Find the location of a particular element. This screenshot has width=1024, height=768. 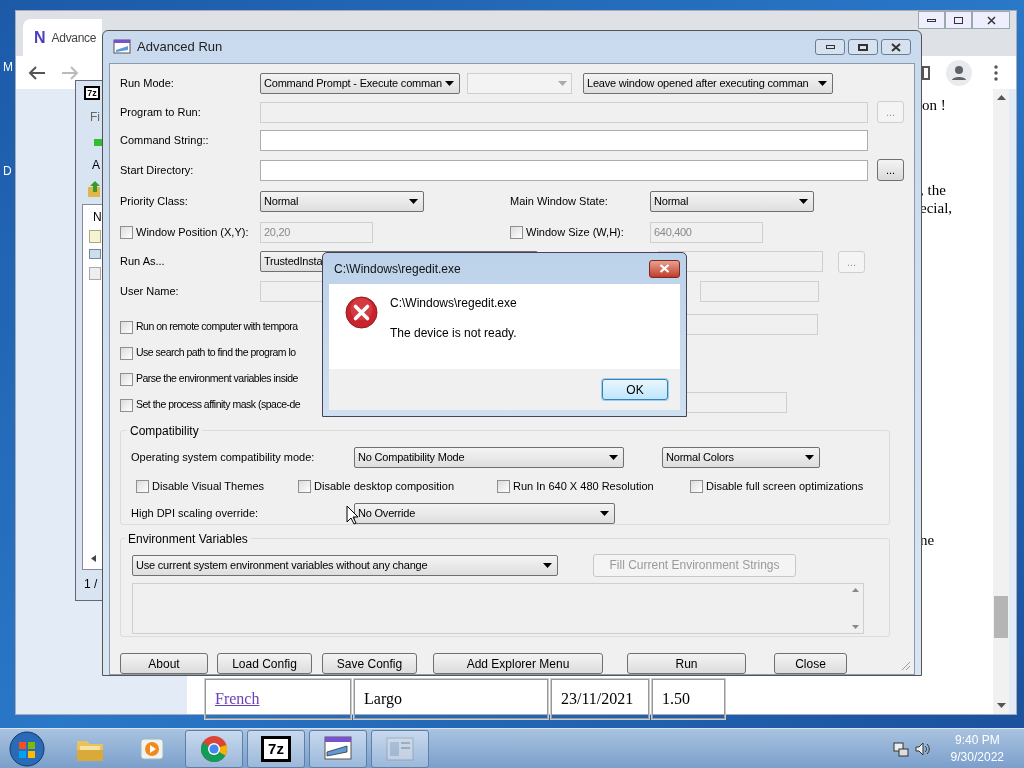

field-label: Program to Run: is located at coordinates (161, 112).